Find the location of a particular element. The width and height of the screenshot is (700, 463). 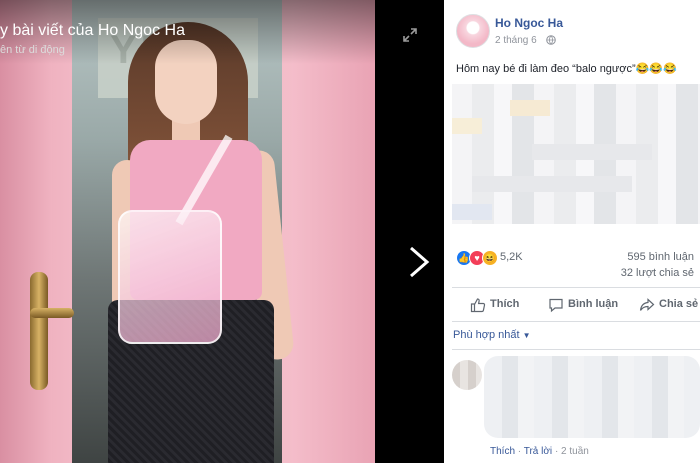

viewer-subtitle: ên từ di động is located at coordinates (32, 50).